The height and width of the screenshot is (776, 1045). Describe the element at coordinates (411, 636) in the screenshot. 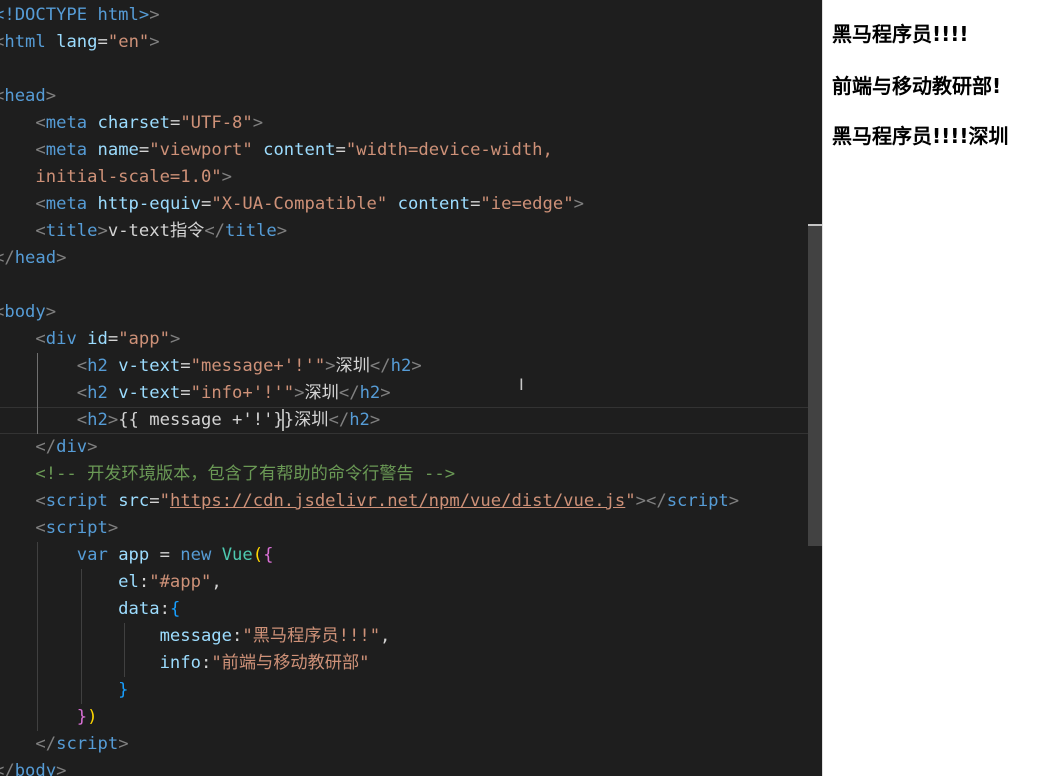

I see `code-line: message:"黑马程序员!!!",` at that location.